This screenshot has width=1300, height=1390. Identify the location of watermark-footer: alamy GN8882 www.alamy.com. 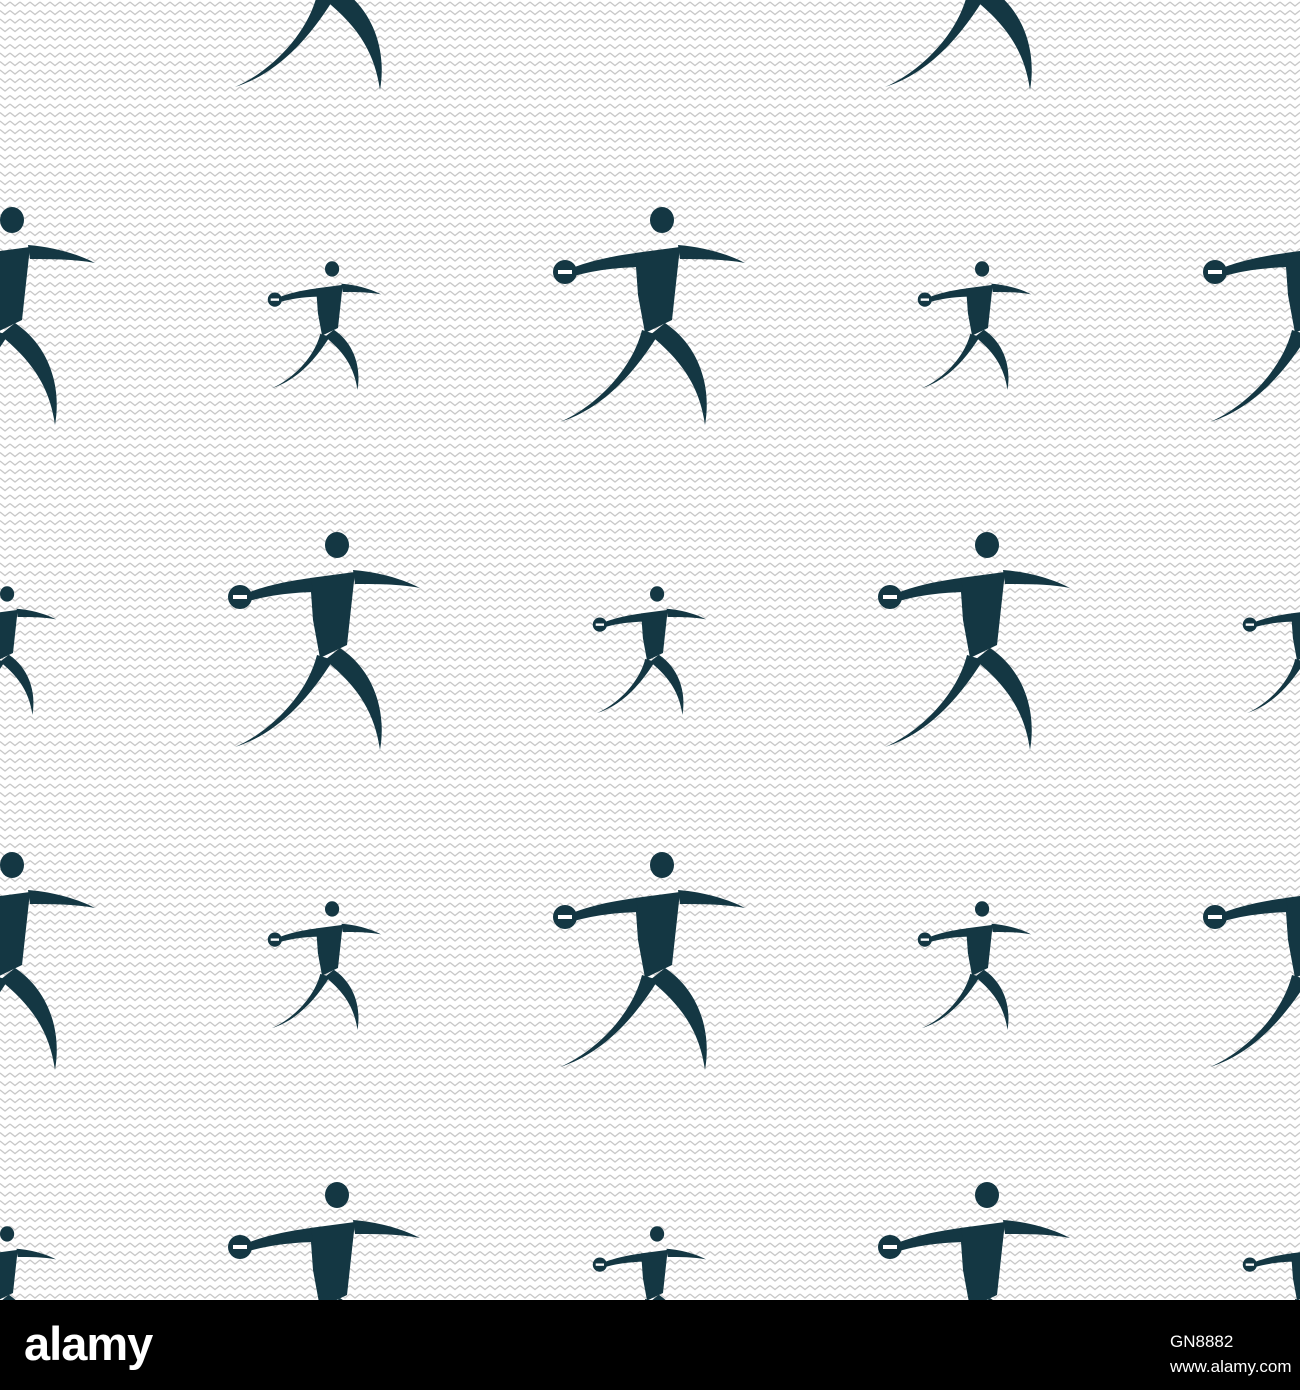
(650, 1345).